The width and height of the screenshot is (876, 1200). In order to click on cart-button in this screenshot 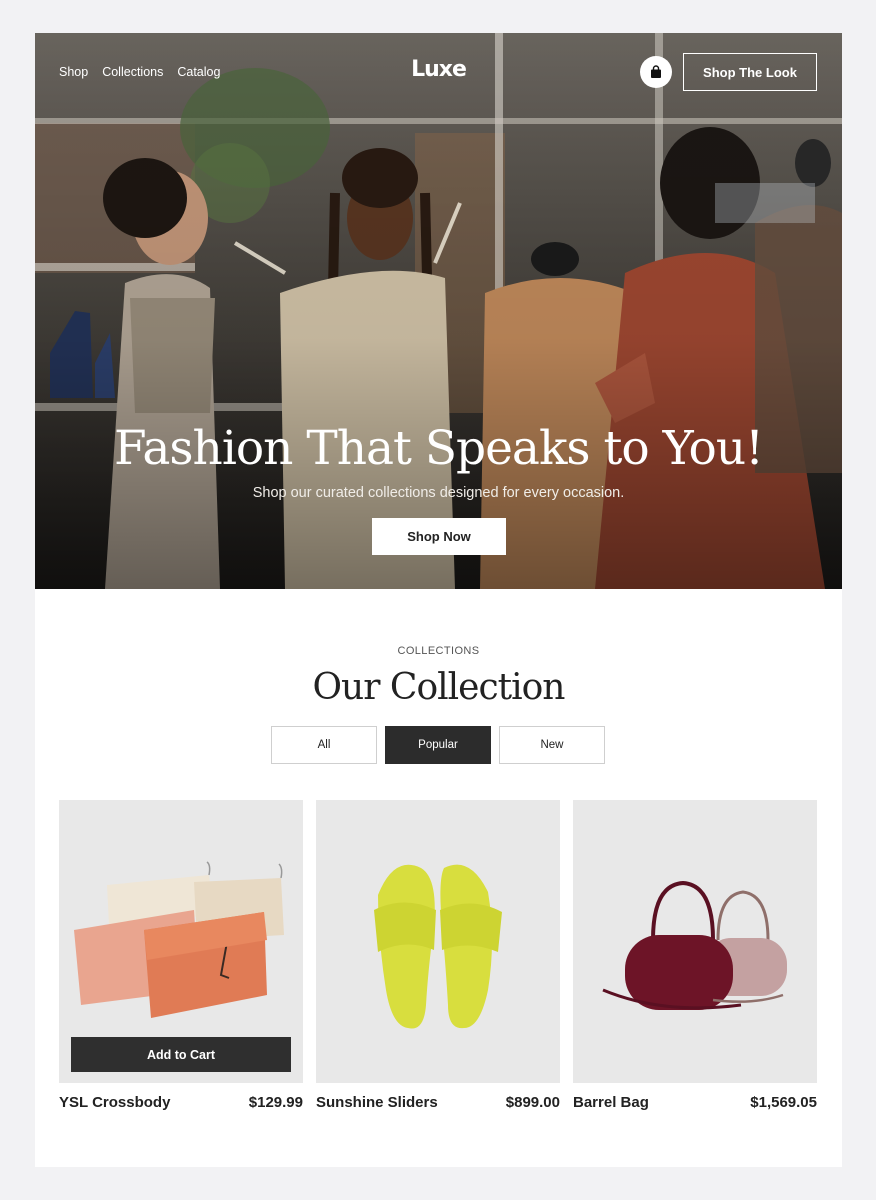, I will do `click(656, 72)`.